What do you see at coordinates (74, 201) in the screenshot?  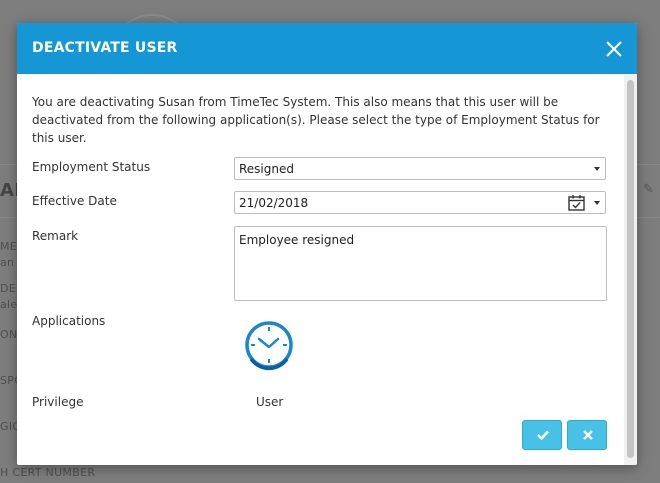 I see `effective-date-label: Effective Date` at bounding box center [74, 201].